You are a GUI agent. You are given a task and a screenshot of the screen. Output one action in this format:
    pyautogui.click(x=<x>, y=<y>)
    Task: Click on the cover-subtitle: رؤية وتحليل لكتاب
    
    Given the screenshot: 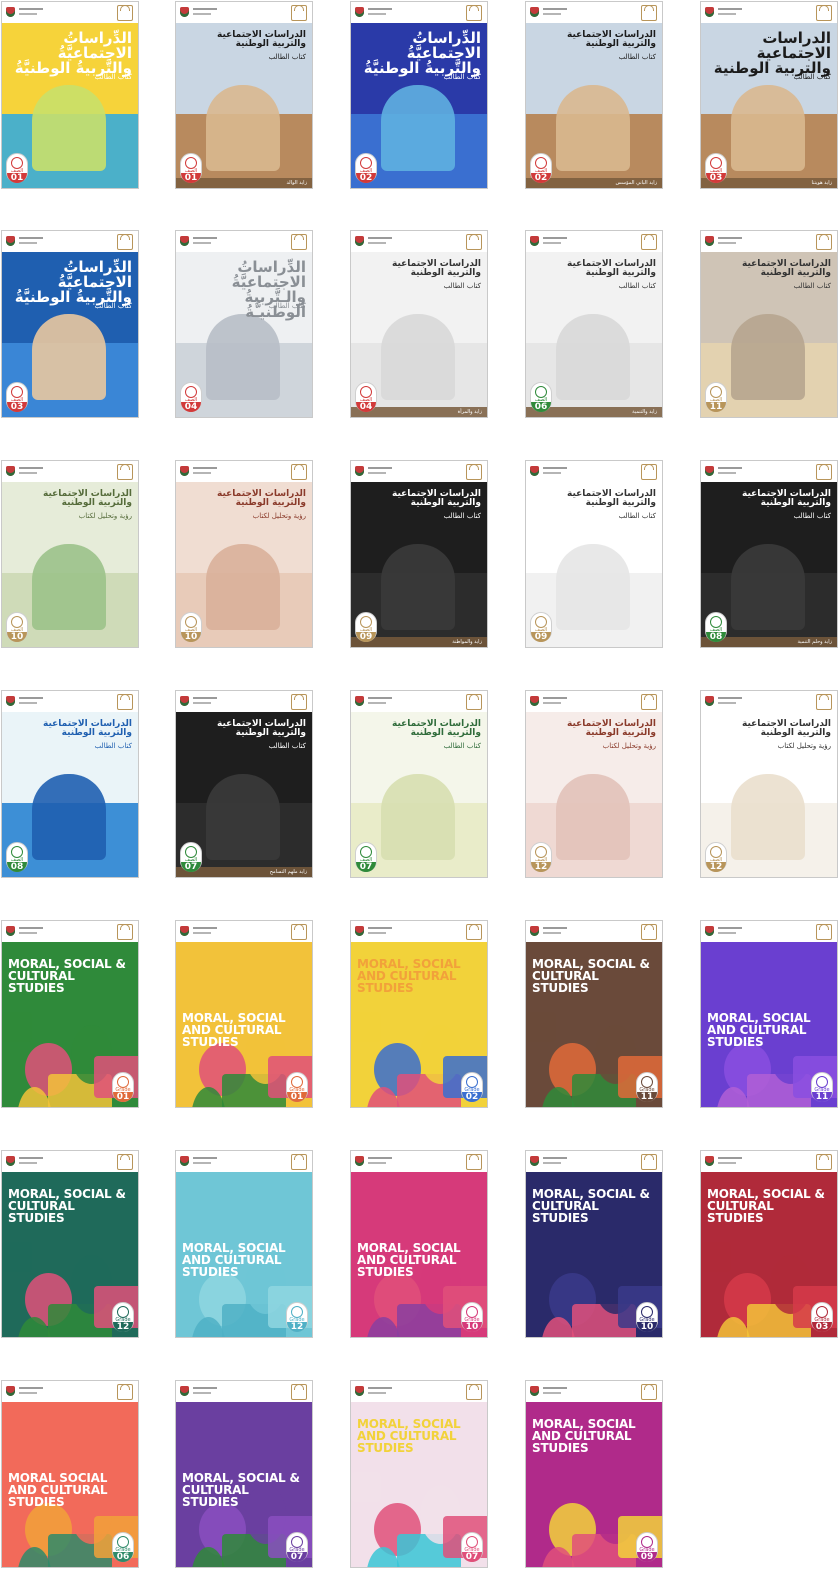 What is the action you would take?
    pyautogui.click(x=629, y=746)
    